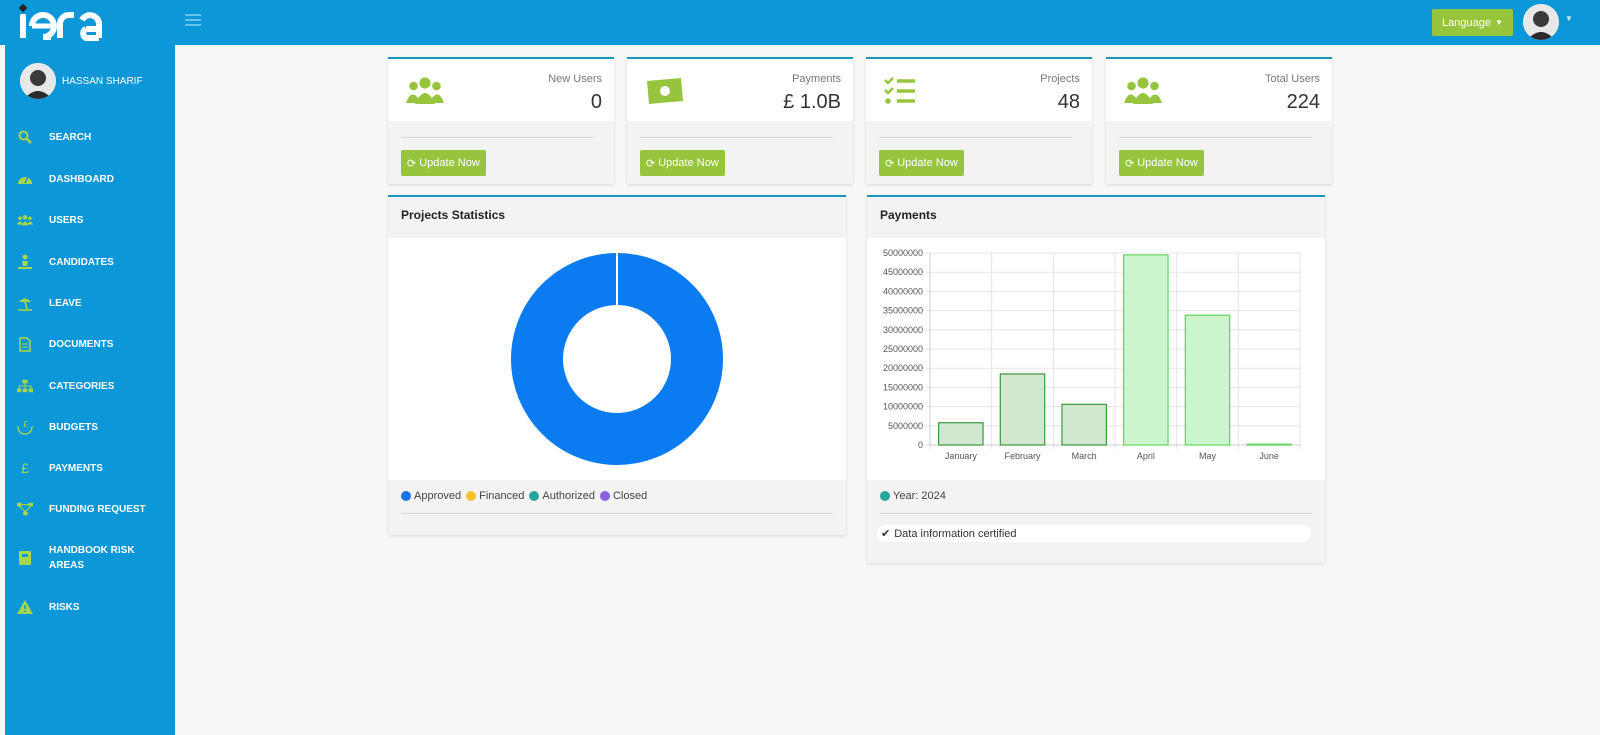  What do you see at coordinates (1146, 350) in the screenshot?
I see `bar-april` at bounding box center [1146, 350].